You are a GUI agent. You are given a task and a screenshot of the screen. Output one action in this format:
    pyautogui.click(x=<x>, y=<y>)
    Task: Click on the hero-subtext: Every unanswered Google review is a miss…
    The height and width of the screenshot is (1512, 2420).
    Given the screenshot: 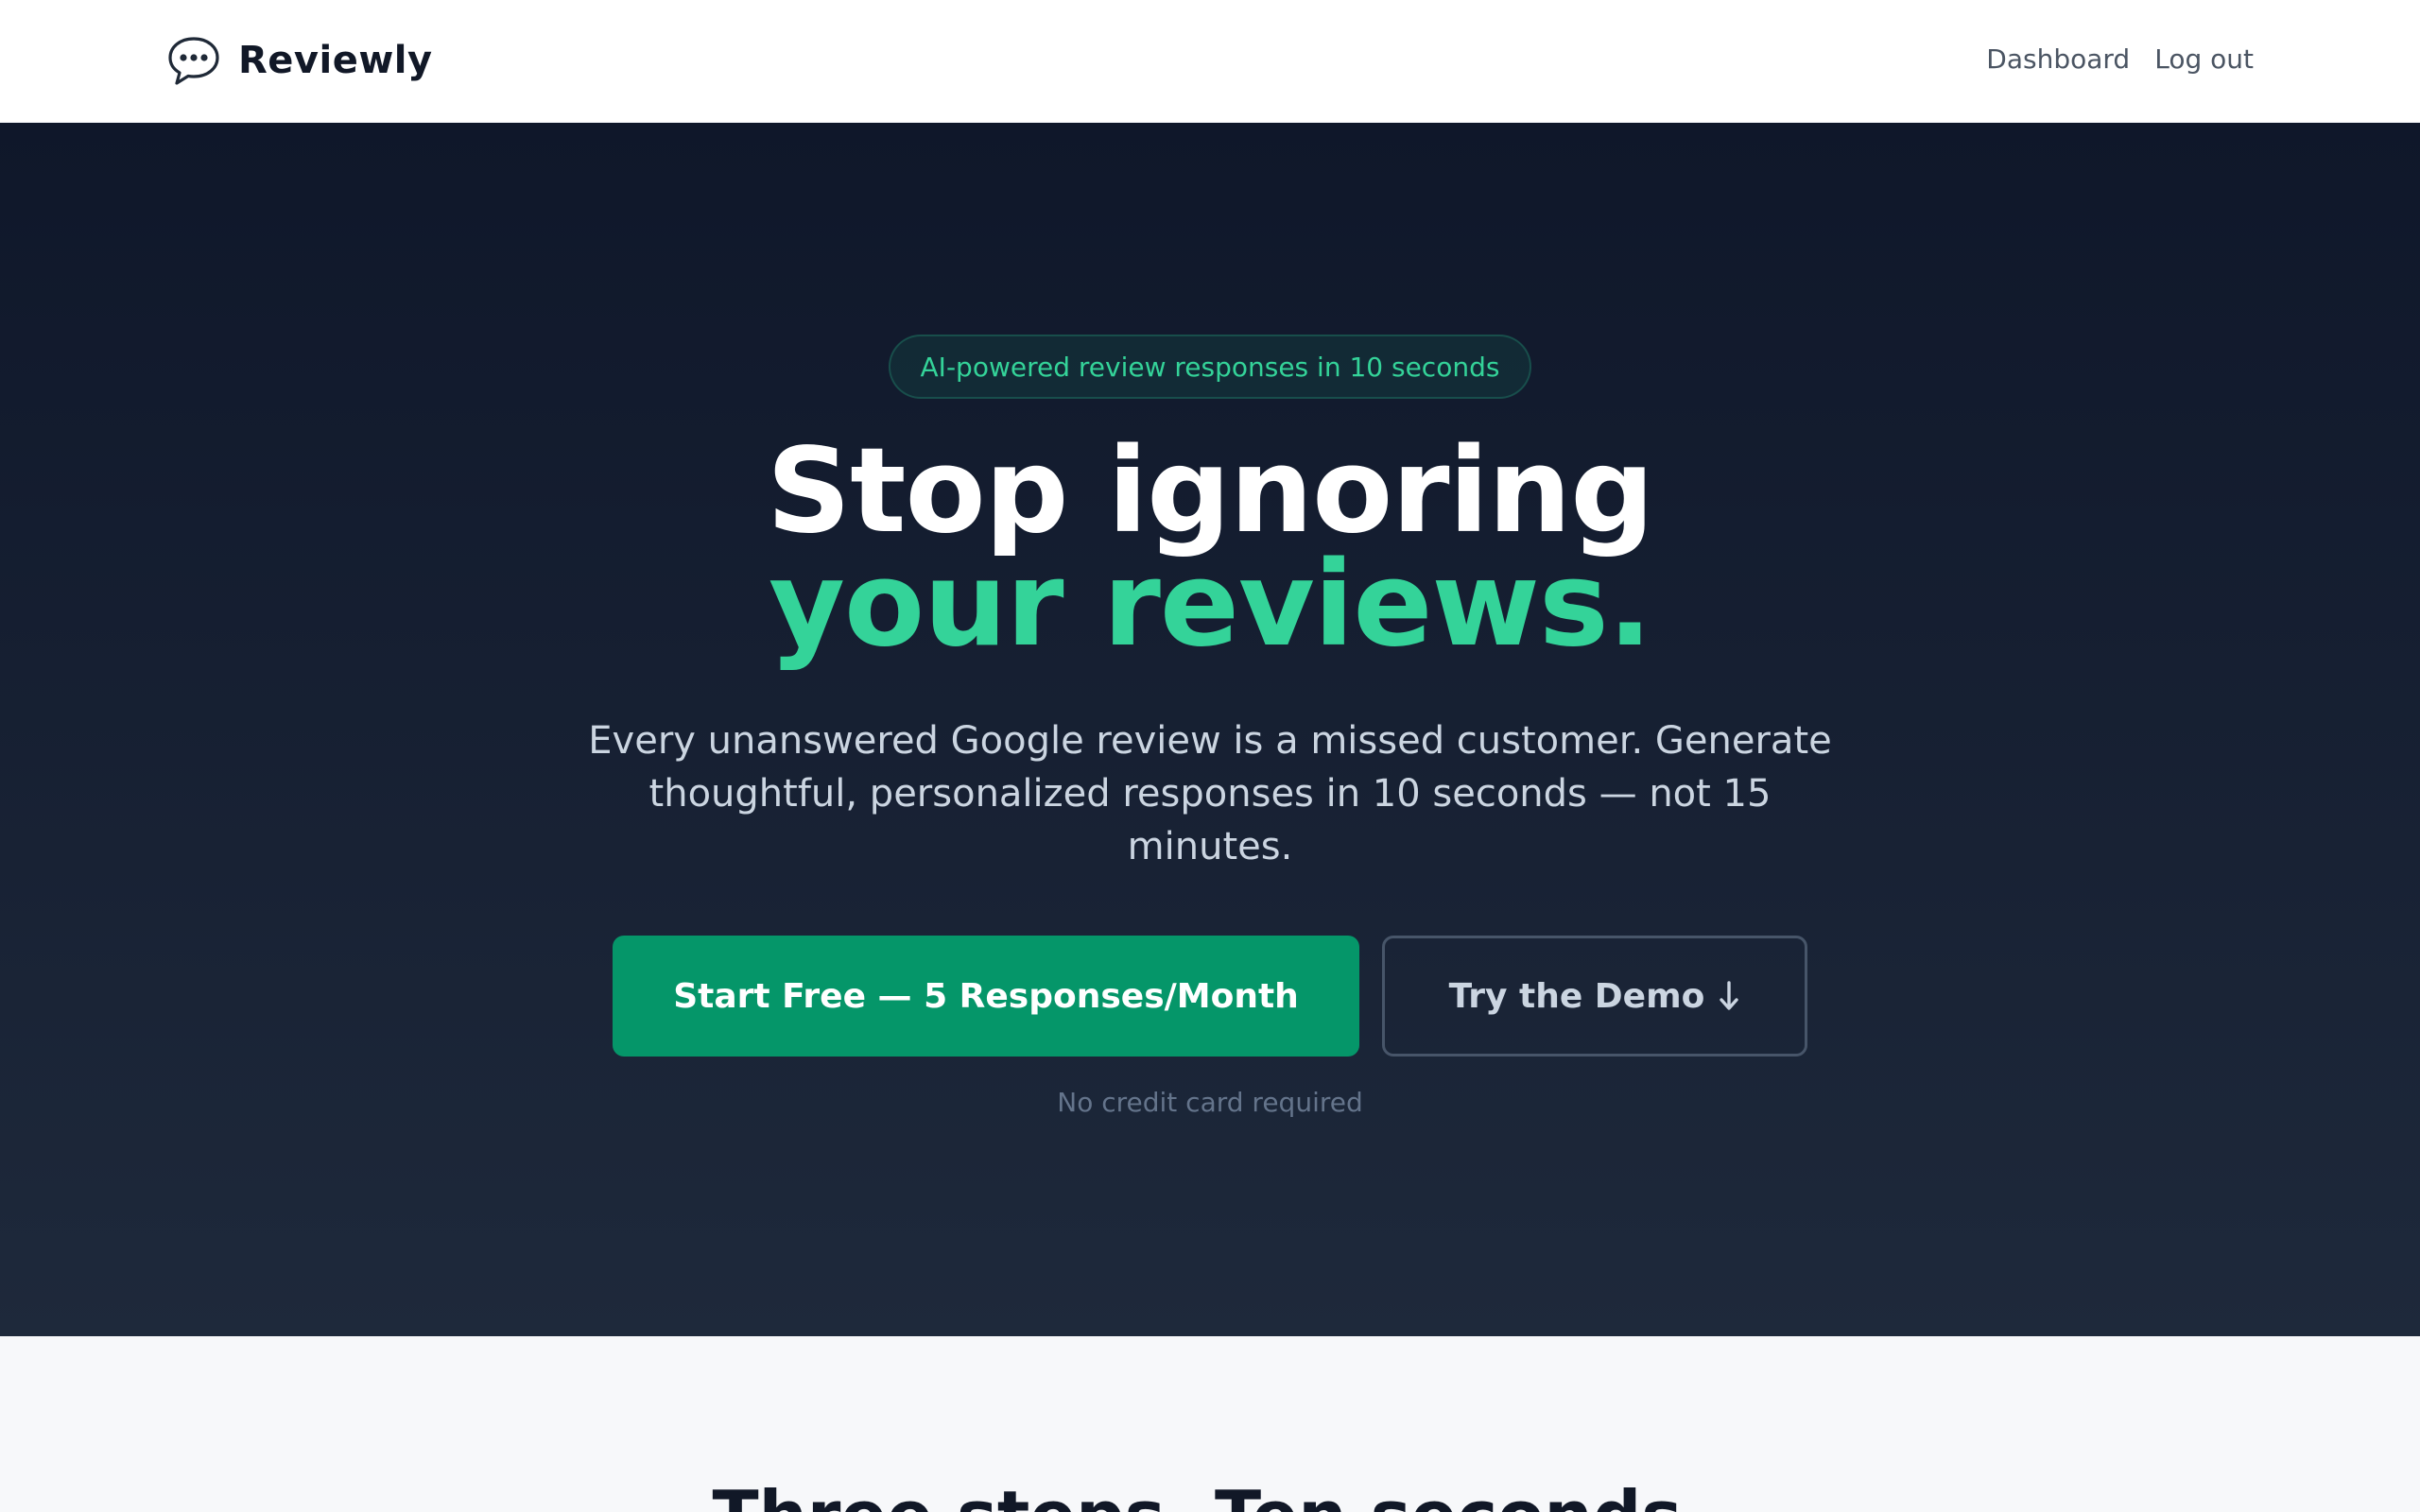 What is the action you would take?
    pyautogui.click(x=1210, y=793)
    